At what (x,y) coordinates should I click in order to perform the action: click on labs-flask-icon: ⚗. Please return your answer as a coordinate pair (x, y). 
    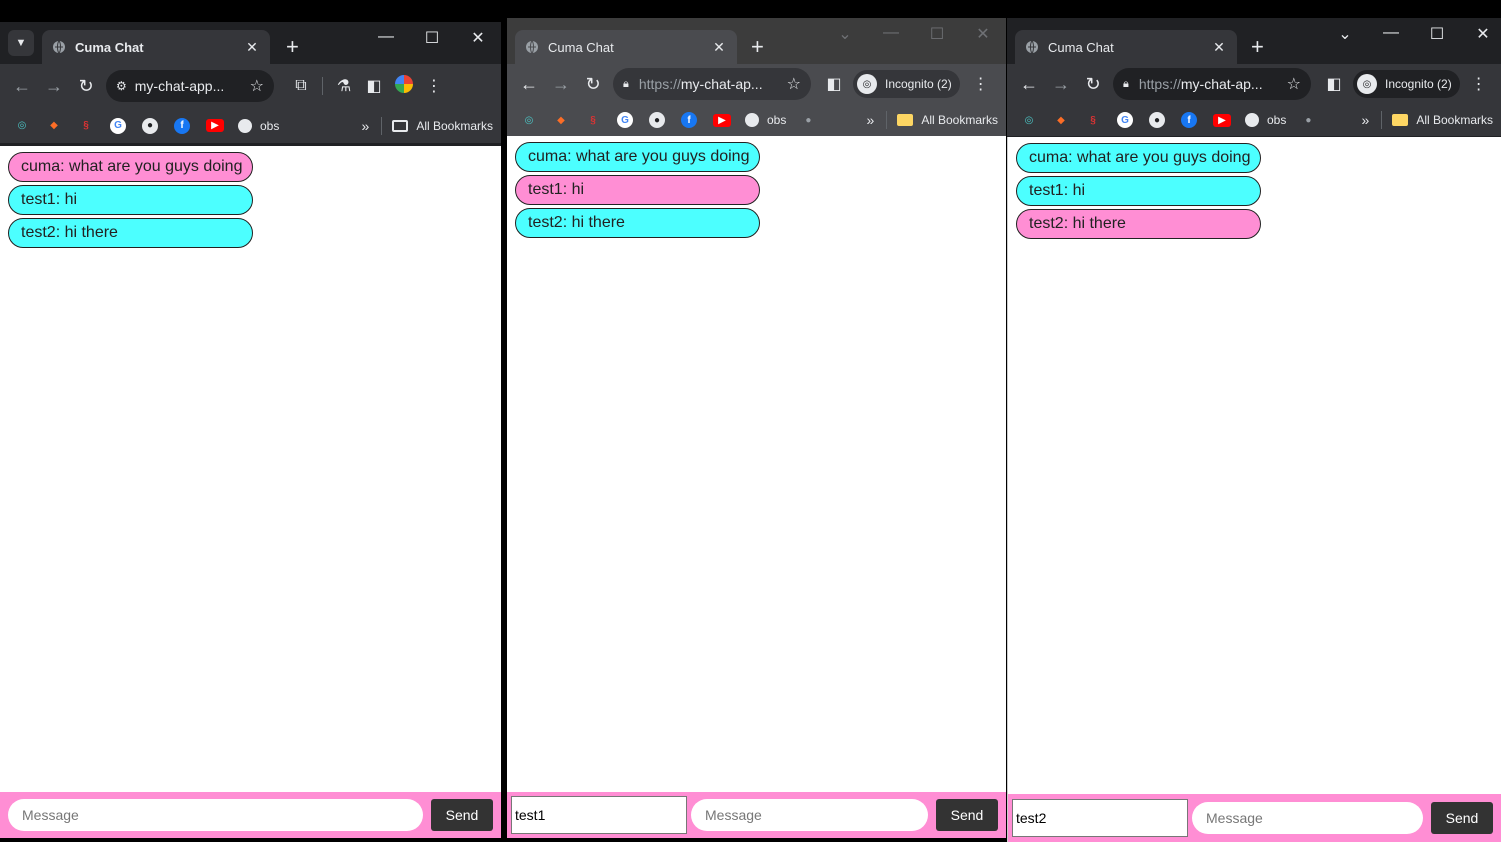
    Looking at the image, I should click on (344, 86).